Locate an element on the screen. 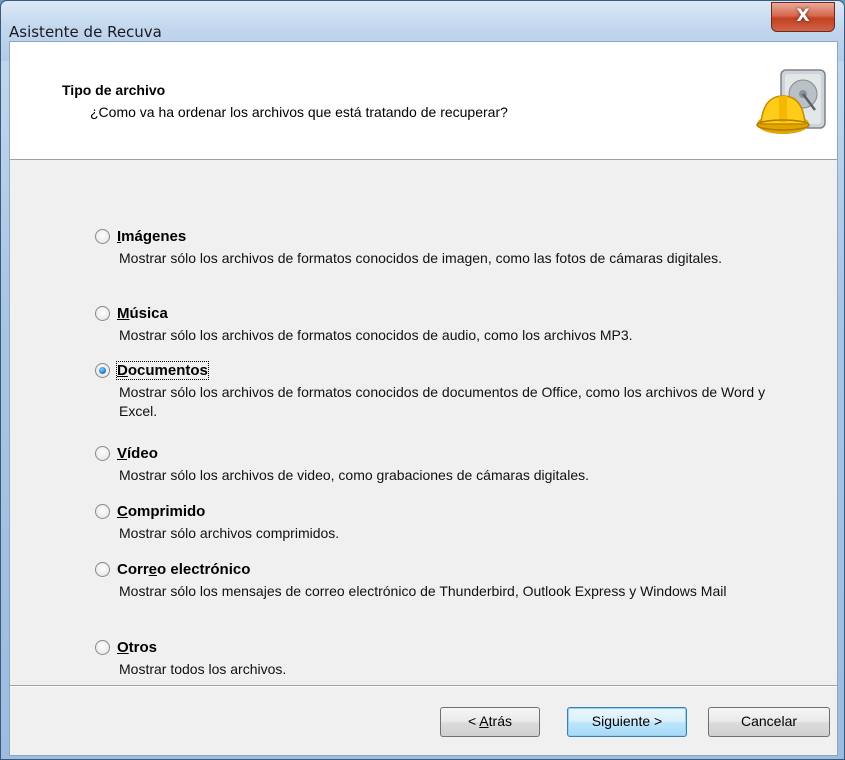 The image size is (845, 760). option-others-label: Otros is located at coordinates (137, 647).